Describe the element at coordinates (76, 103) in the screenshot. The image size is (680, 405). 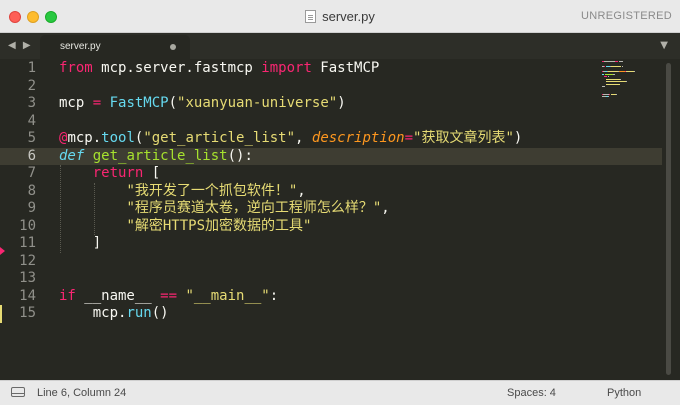
I see `code-token: mcp` at that location.